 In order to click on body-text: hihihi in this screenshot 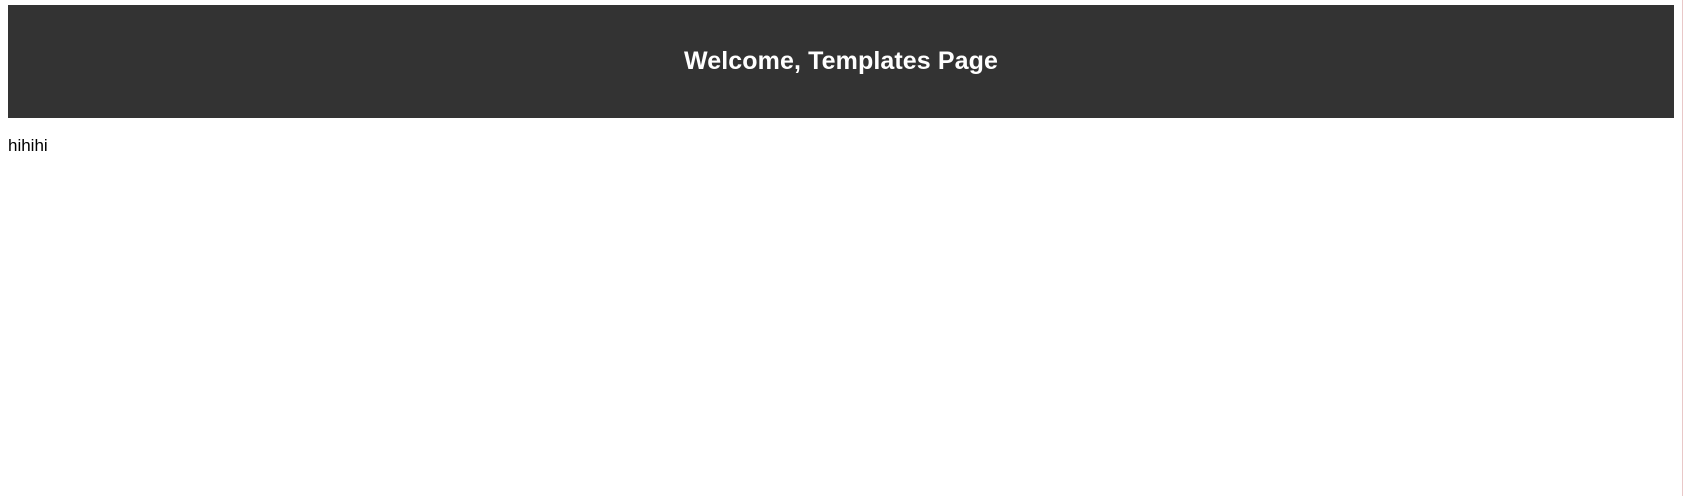, I will do `click(28, 145)`.